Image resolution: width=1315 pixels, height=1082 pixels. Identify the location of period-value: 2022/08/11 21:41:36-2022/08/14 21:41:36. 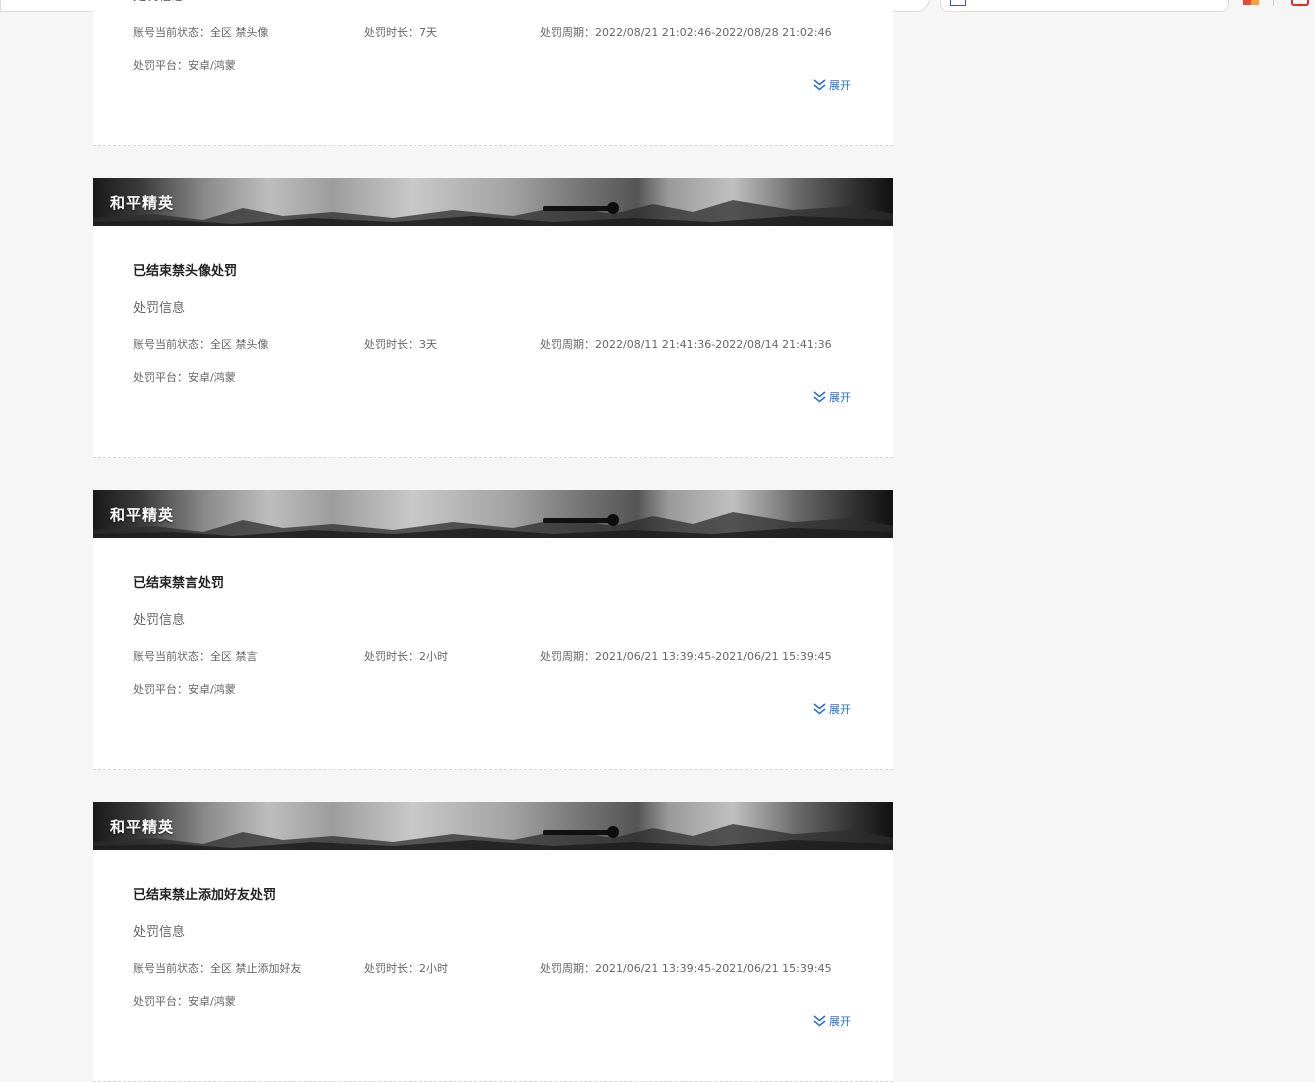
(713, 344).